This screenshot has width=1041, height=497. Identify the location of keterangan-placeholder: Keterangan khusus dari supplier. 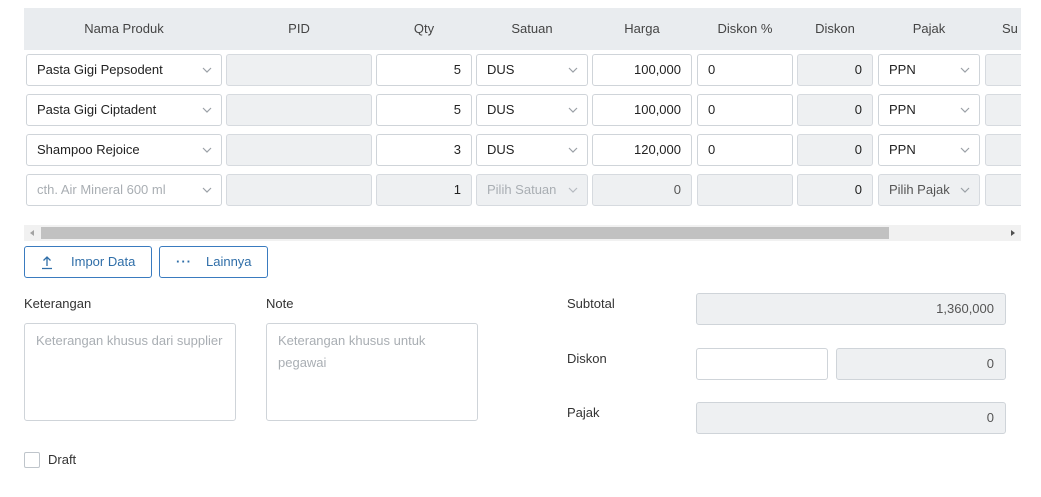
(129, 340).